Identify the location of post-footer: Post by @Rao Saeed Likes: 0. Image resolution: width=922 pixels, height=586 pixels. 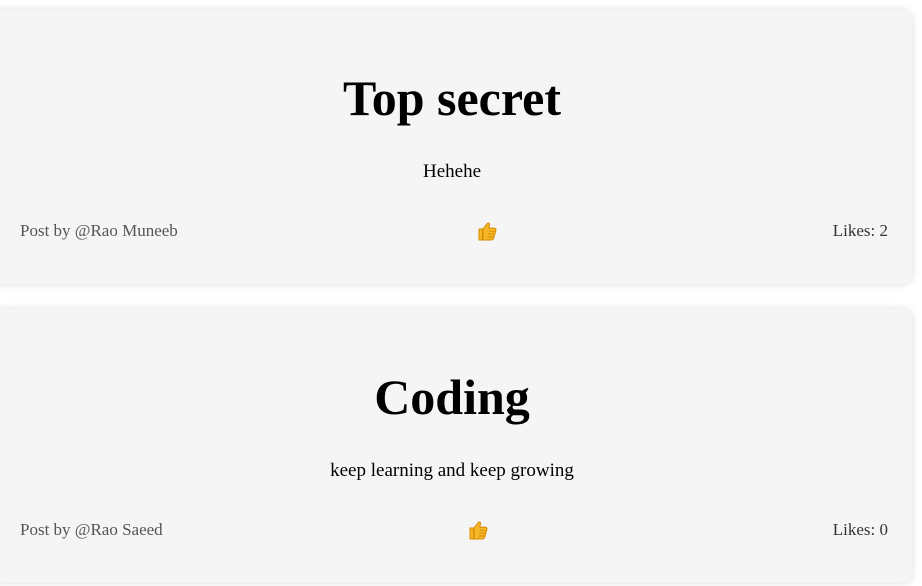
(454, 531).